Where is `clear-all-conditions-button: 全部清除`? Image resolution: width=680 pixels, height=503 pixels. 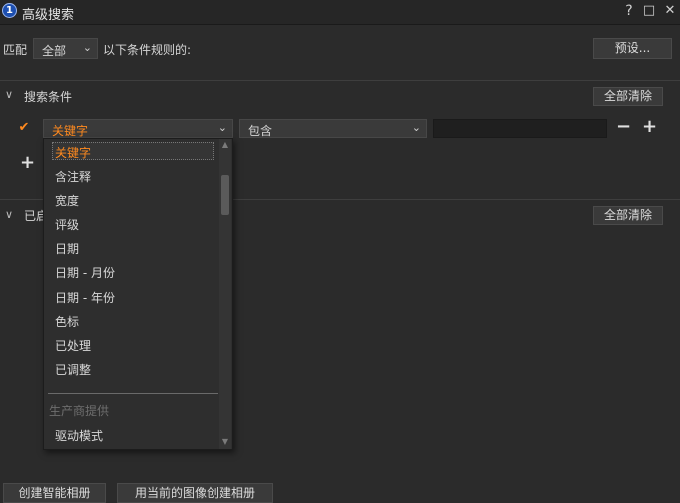 clear-all-conditions-button: 全部清除 is located at coordinates (628, 96).